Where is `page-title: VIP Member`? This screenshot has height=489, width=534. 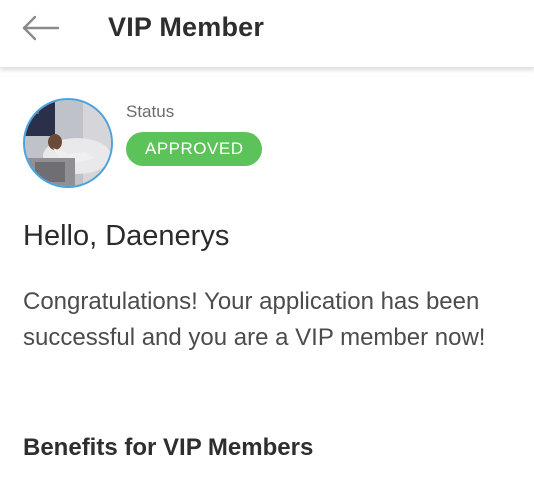 page-title: VIP Member is located at coordinates (186, 27).